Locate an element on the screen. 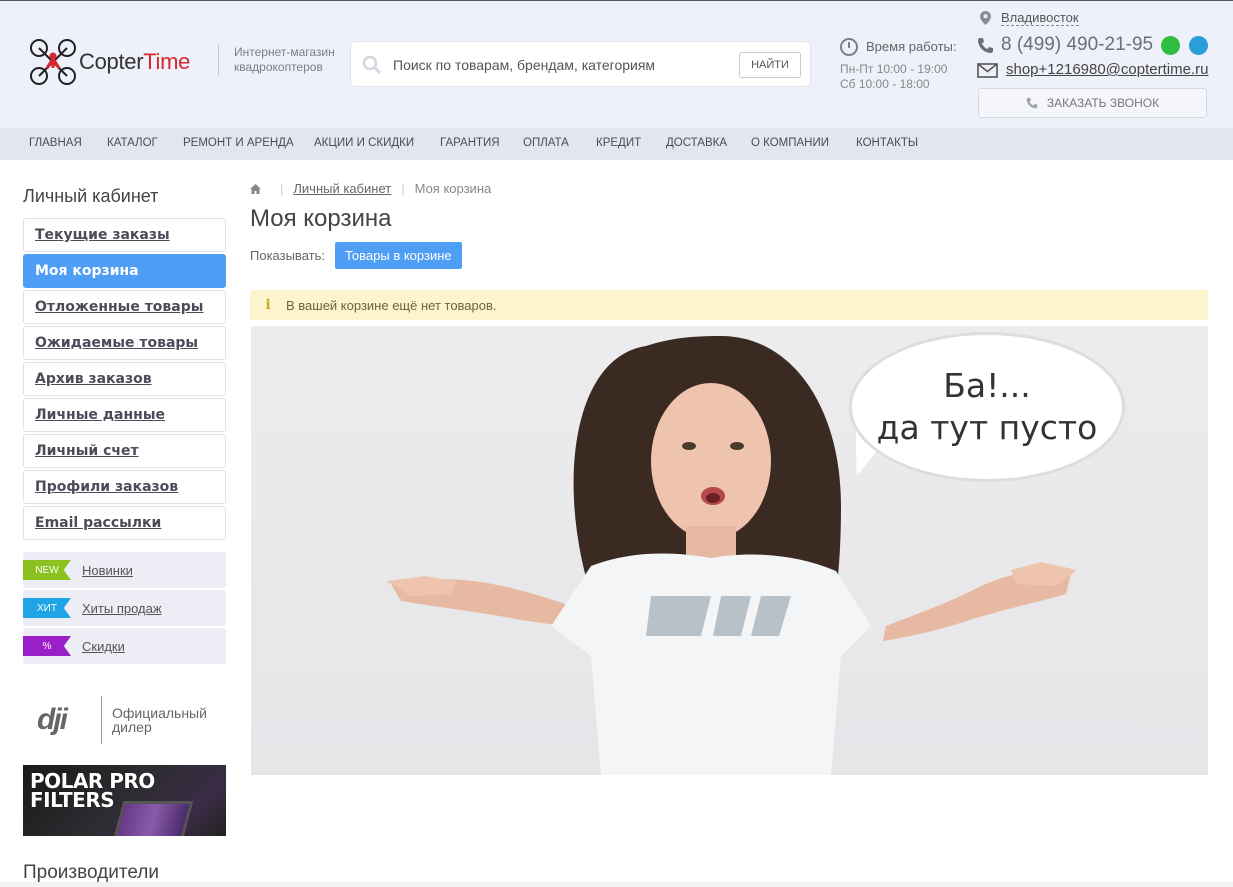 The height and width of the screenshot is (887, 1233). sidebar-item-order-profiles: Профили заказов is located at coordinates (124, 487).